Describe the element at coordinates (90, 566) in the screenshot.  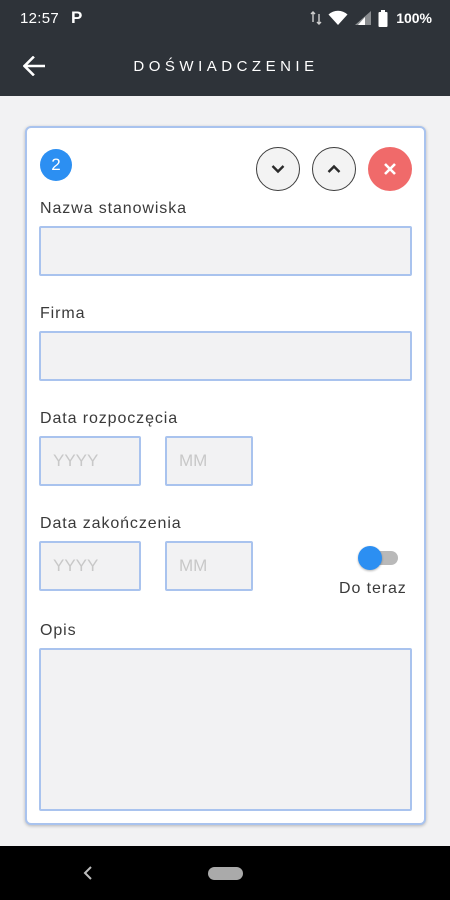
I see `end-year-input: YYYY` at that location.